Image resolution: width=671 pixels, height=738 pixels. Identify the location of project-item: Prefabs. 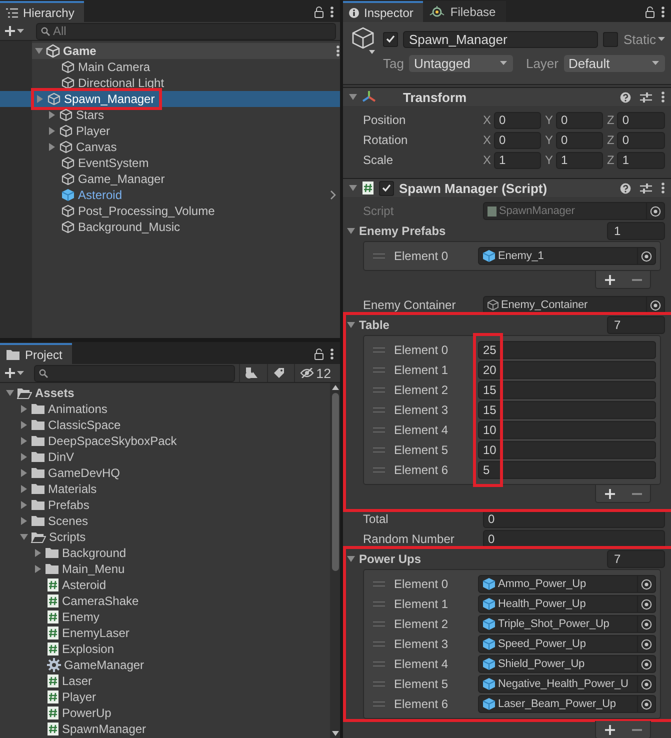
(165, 505).